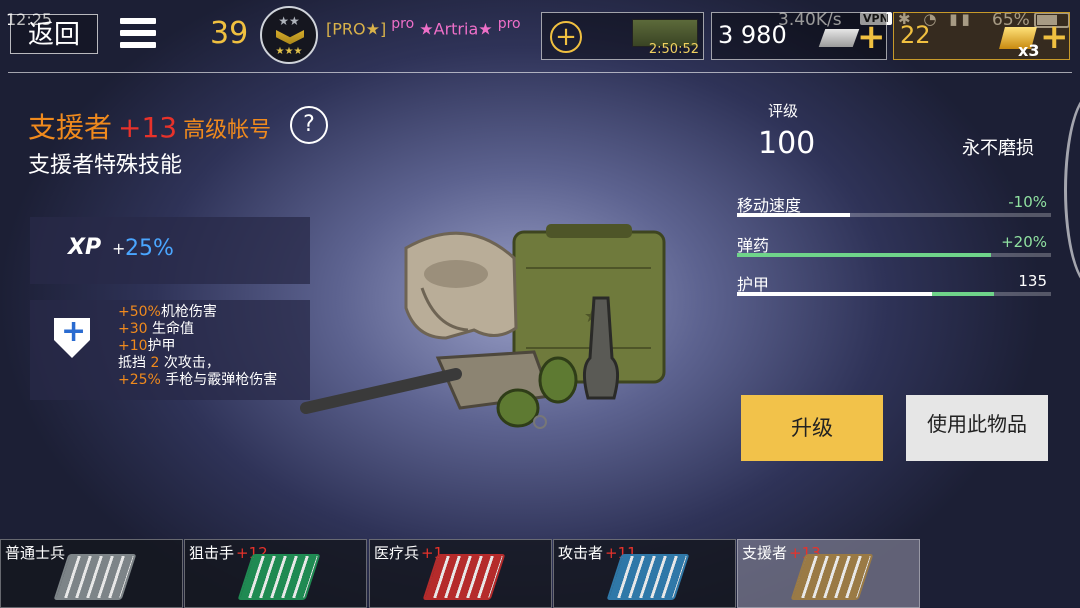  What do you see at coordinates (894, 247) in the screenshot?
I see `stat-ammo: 弹药 +20%` at bounding box center [894, 247].